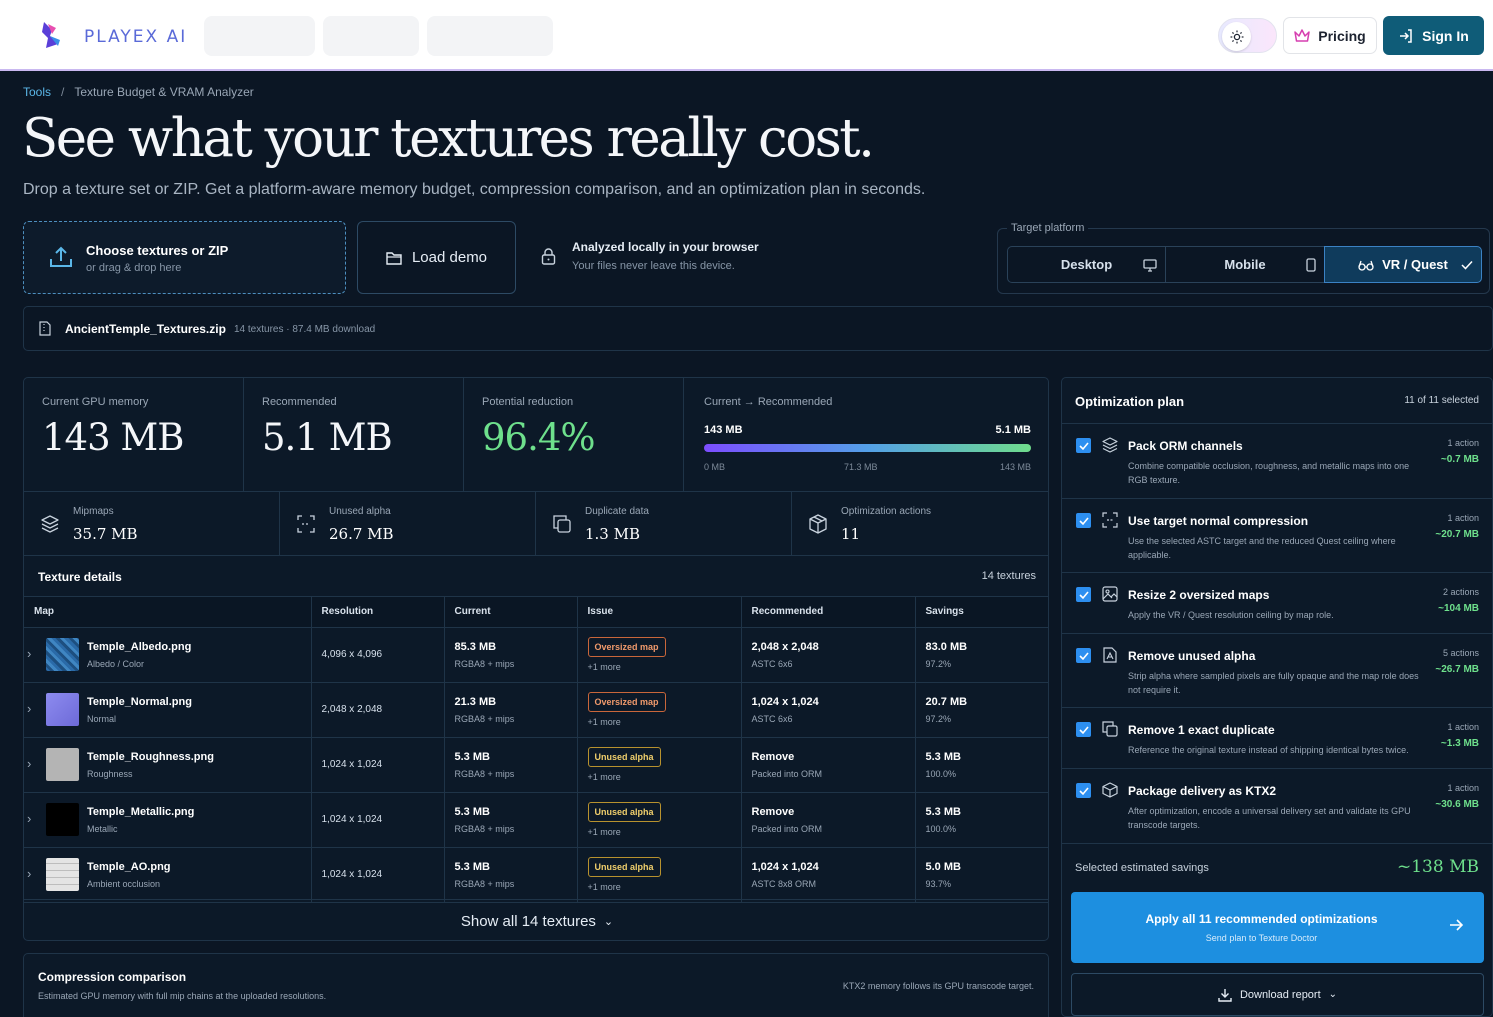  What do you see at coordinates (354, 434) in the screenshot?
I see `stat-recommended: Recommended 5.1 MB` at bounding box center [354, 434].